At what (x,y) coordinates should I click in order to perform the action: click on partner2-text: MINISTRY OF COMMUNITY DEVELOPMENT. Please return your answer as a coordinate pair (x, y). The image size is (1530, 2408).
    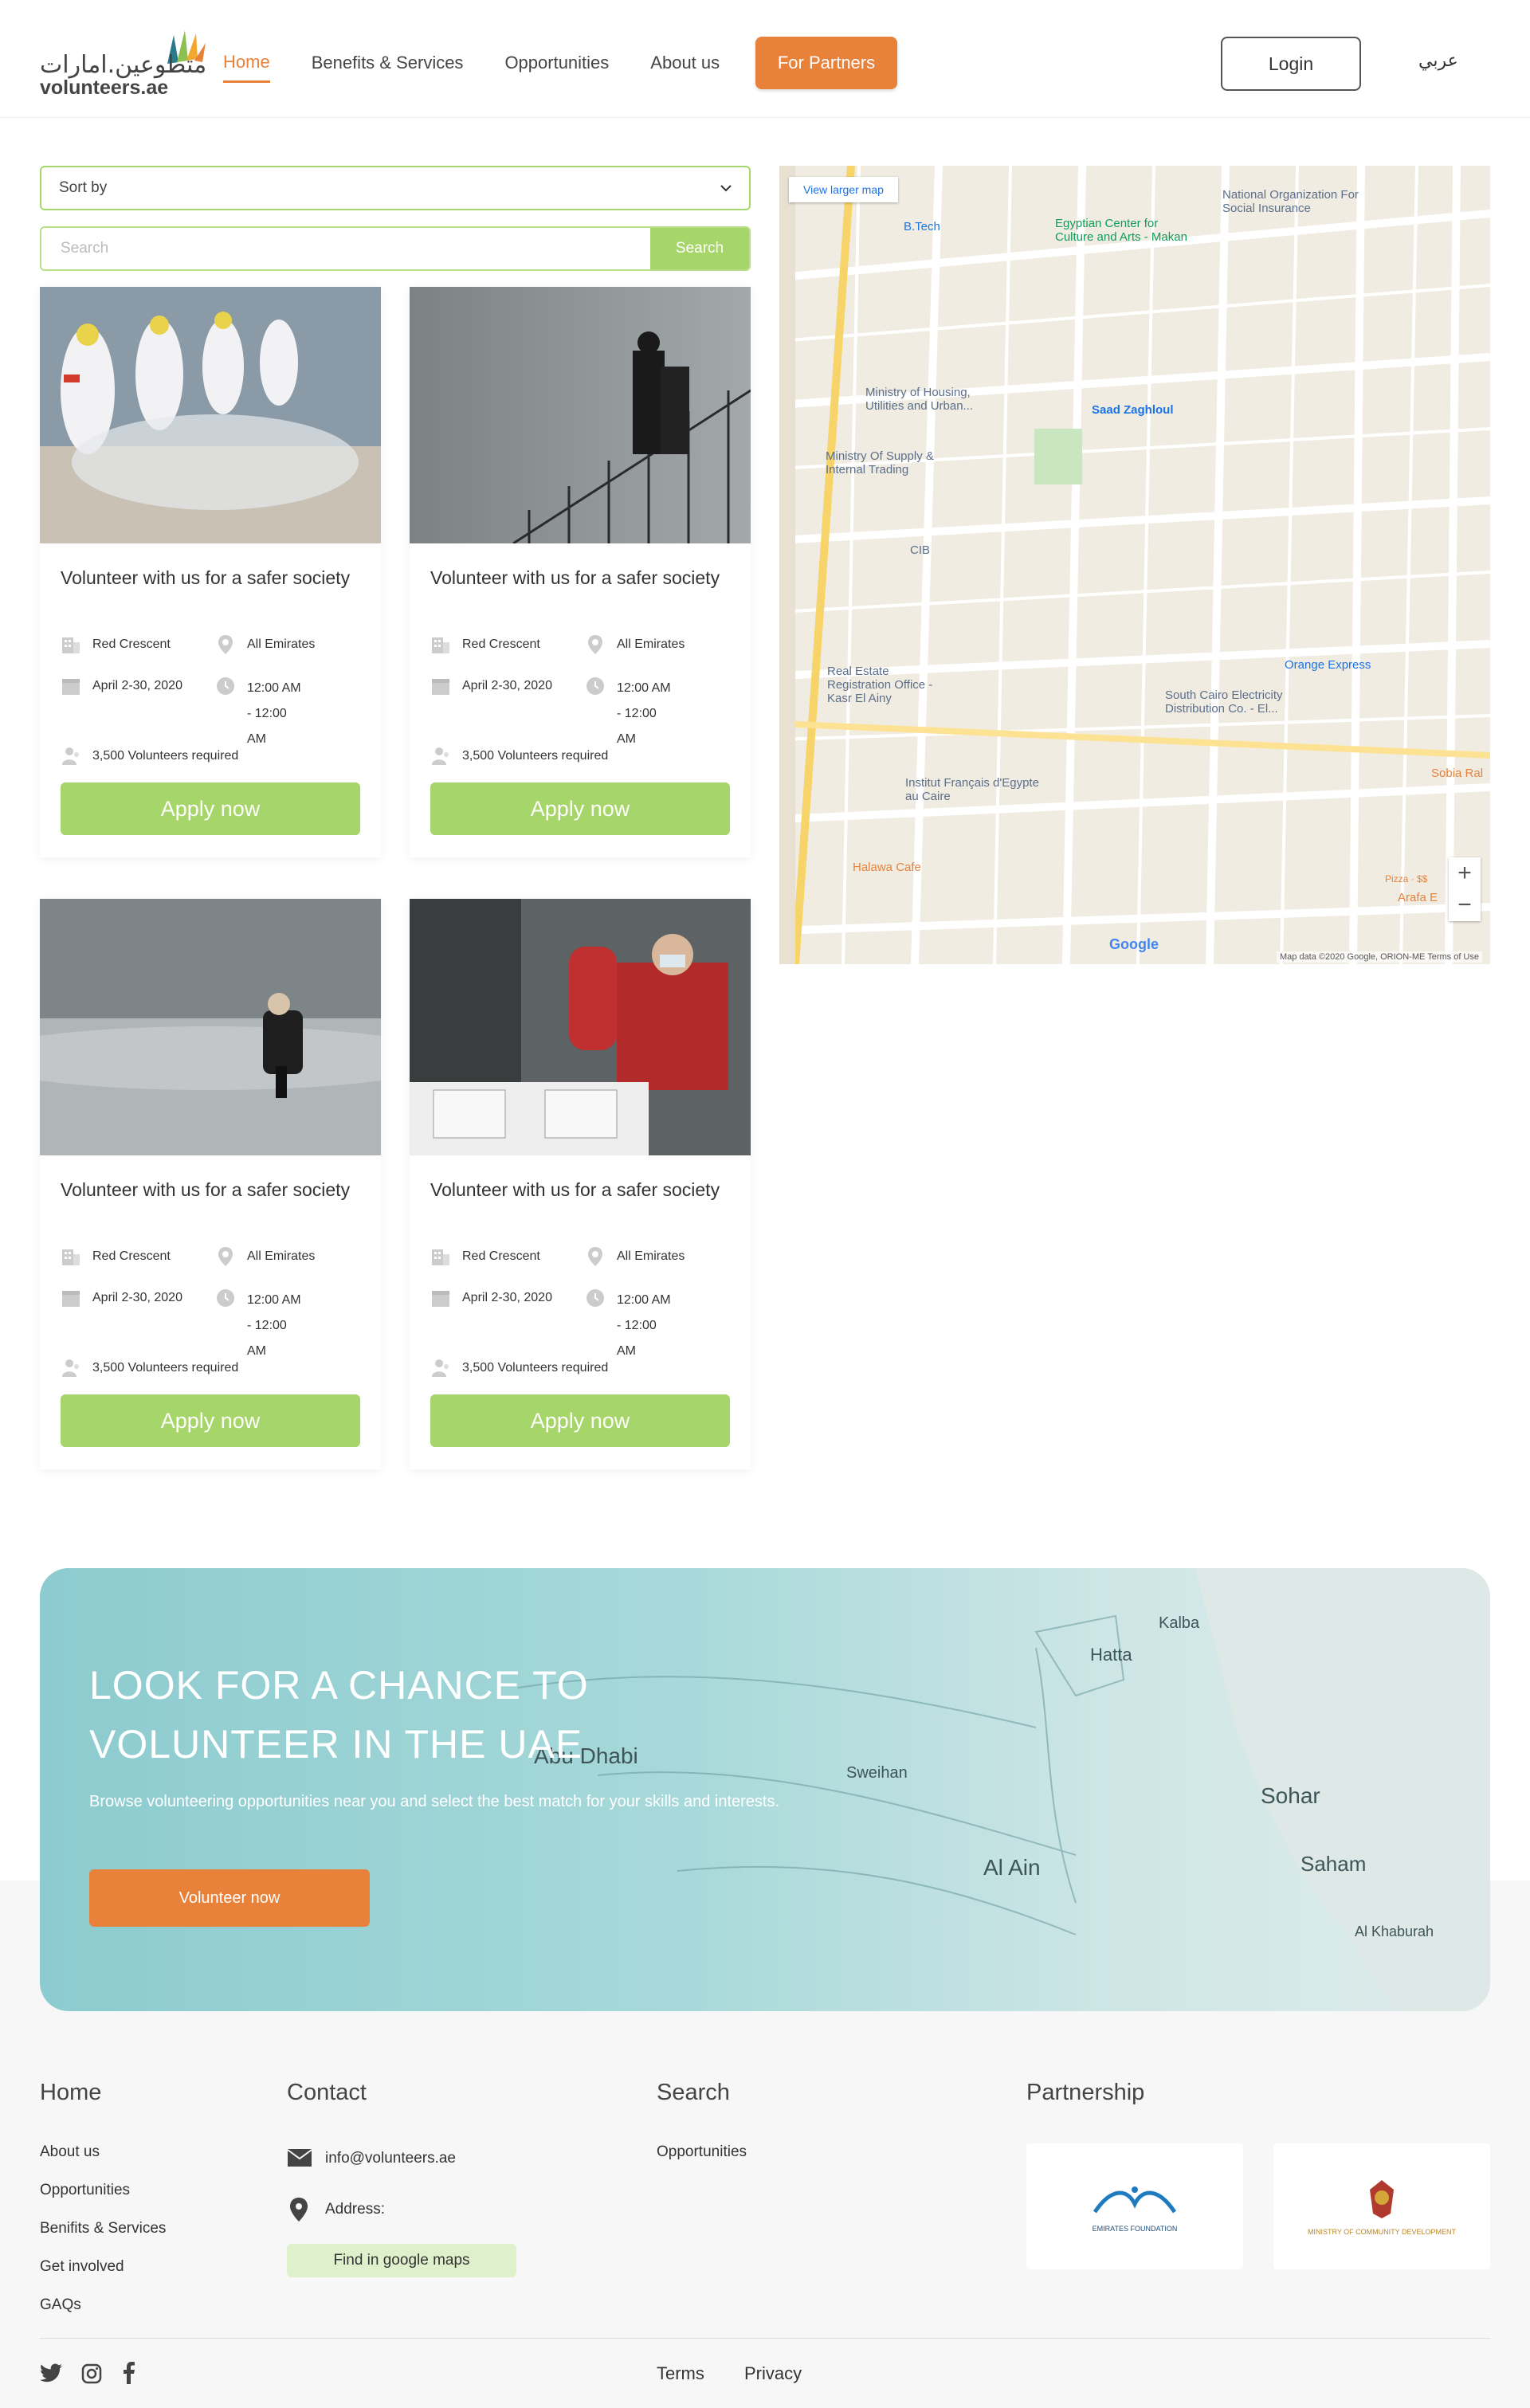
    Looking at the image, I should click on (1382, 2232).